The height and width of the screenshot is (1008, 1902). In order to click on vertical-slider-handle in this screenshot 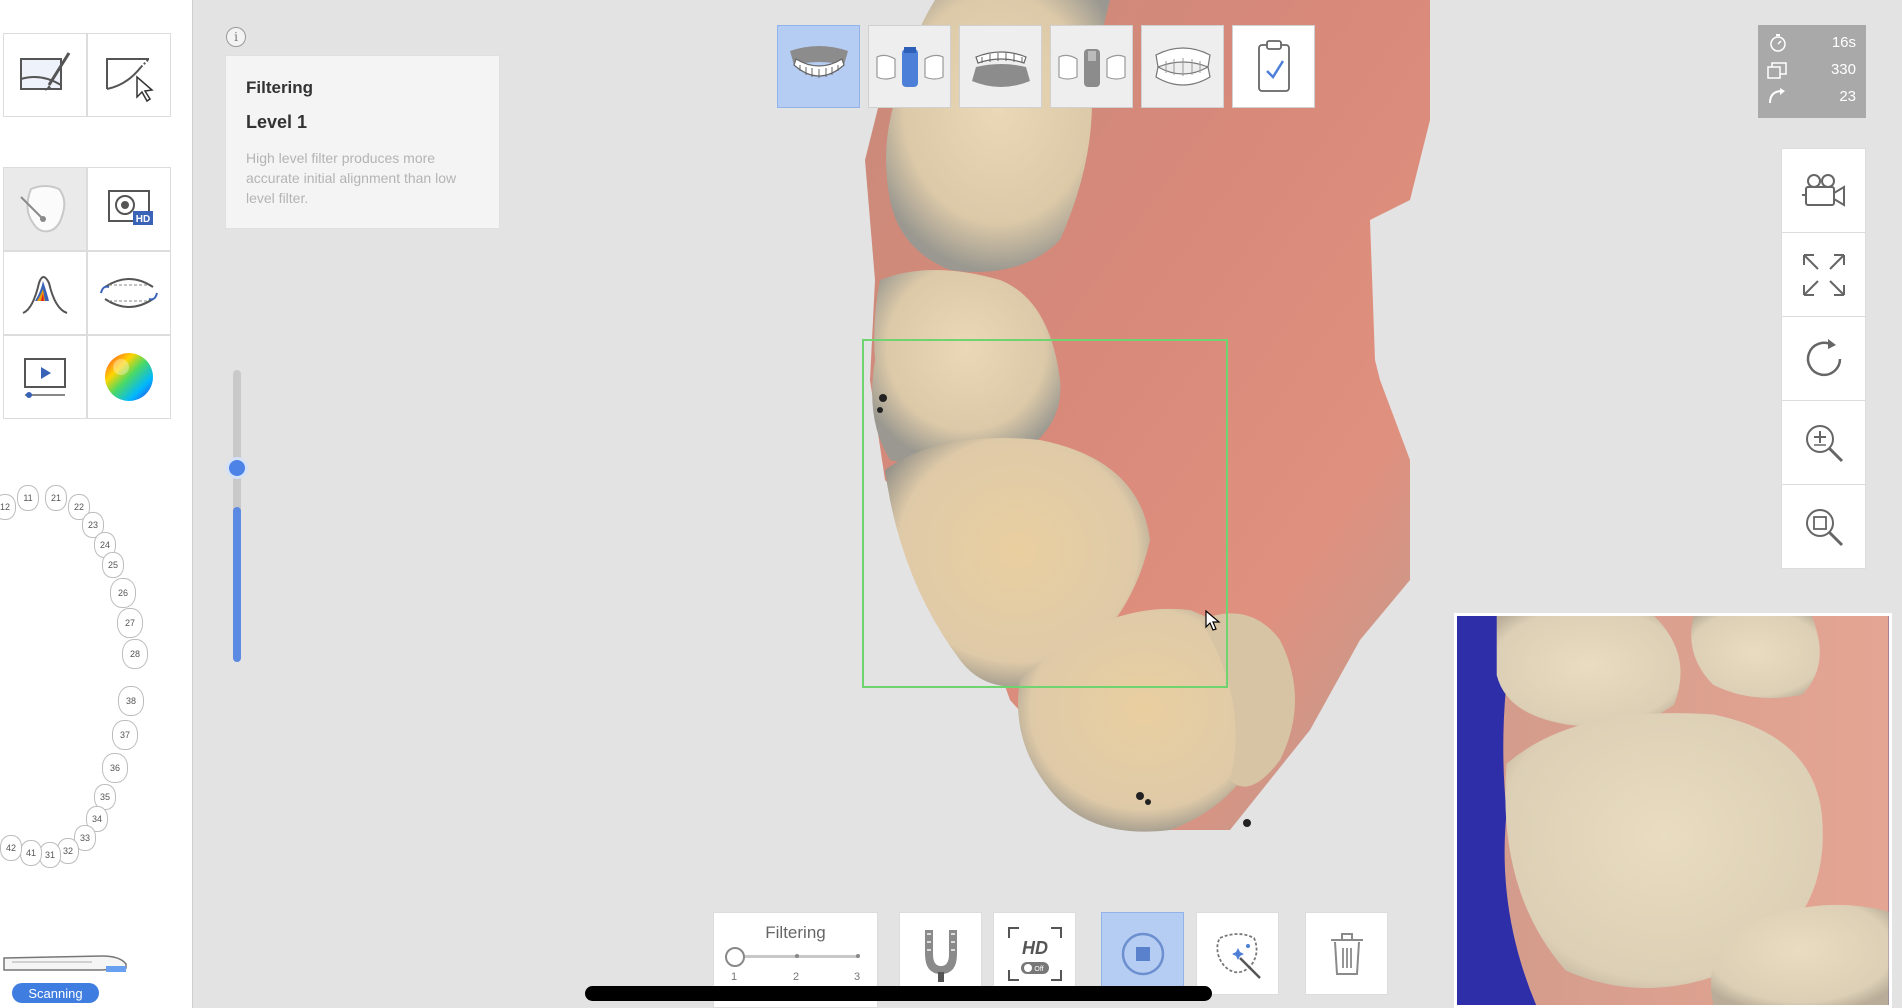, I will do `click(237, 468)`.